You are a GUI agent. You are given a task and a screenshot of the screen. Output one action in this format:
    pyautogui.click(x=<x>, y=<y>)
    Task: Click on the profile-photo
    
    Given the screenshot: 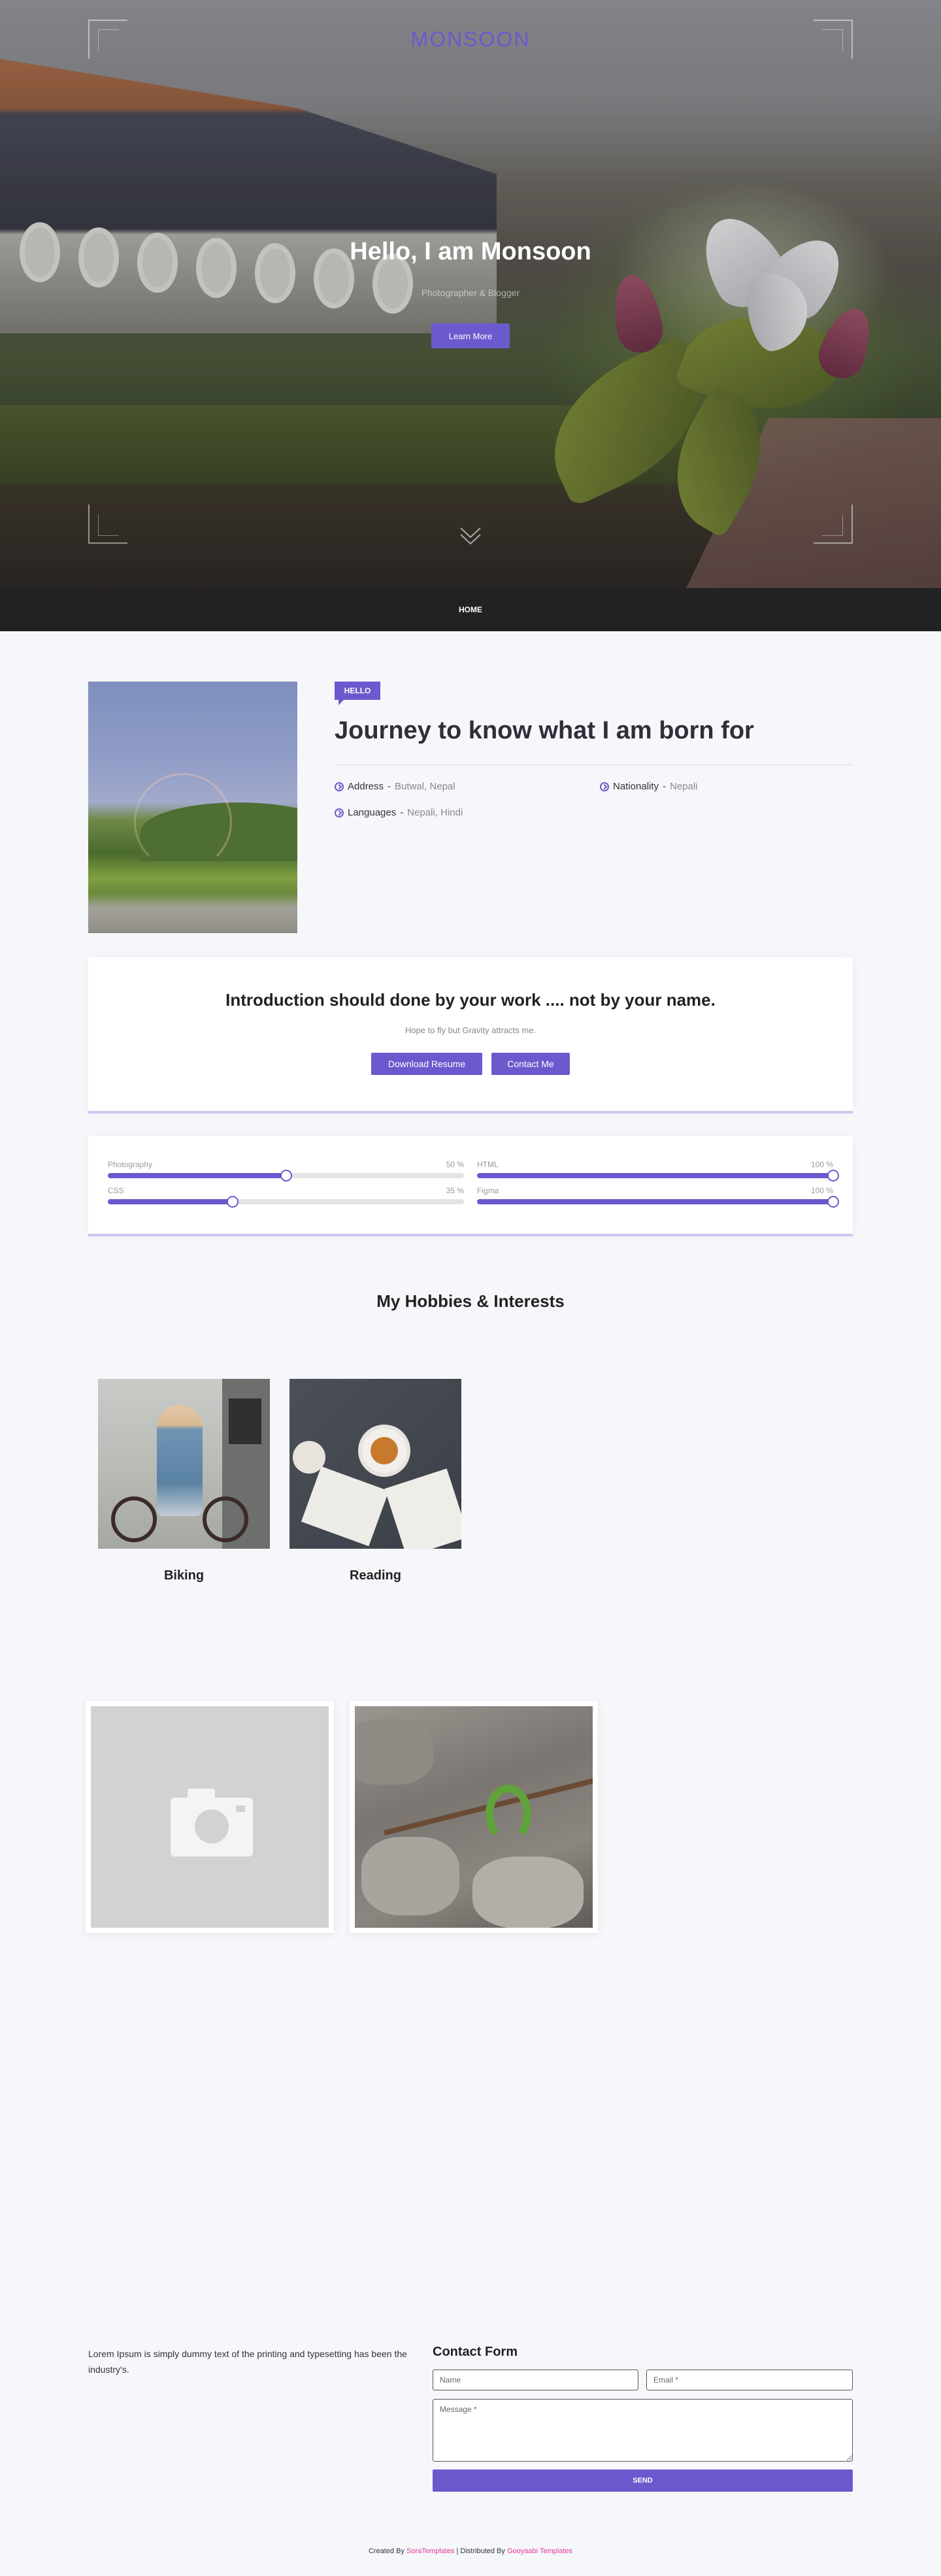 What is the action you would take?
    pyautogui.click(x=192, y=807)
    